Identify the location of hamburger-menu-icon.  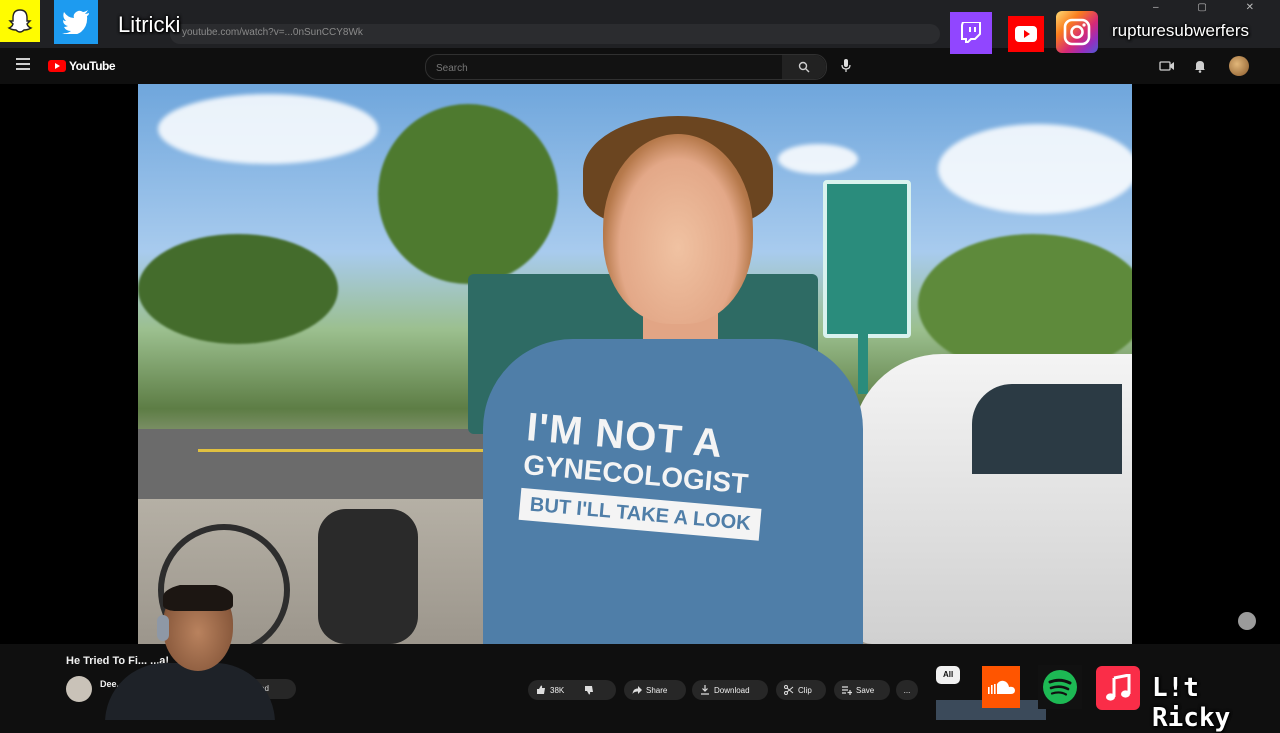
(23, 64).